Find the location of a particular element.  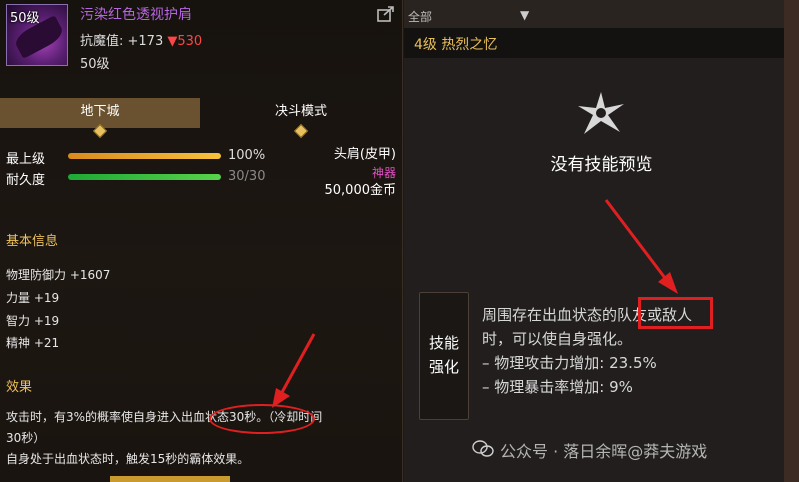

item-level: 50级 is located at coordinates (95, 64).